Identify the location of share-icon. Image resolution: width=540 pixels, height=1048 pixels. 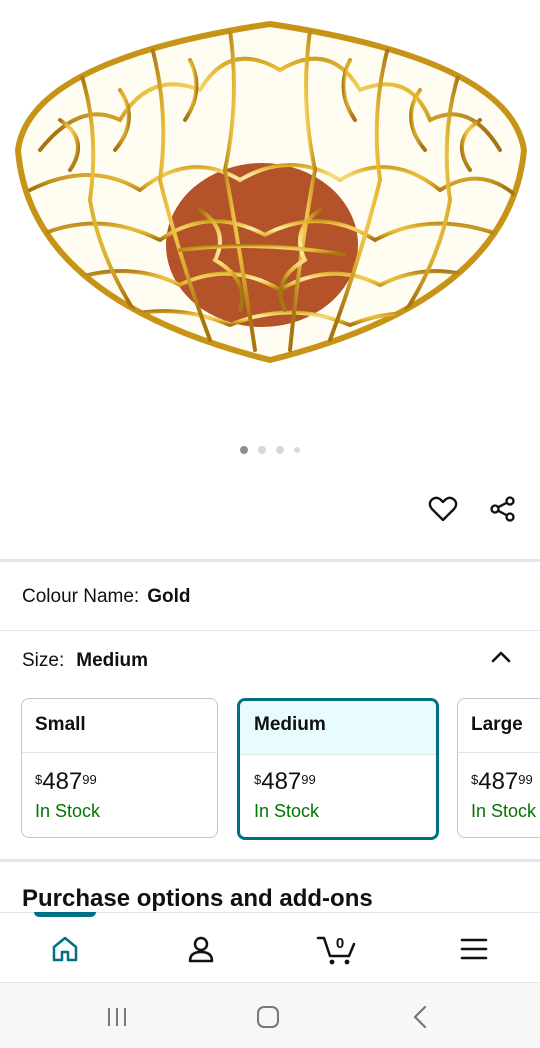
(503, 509).